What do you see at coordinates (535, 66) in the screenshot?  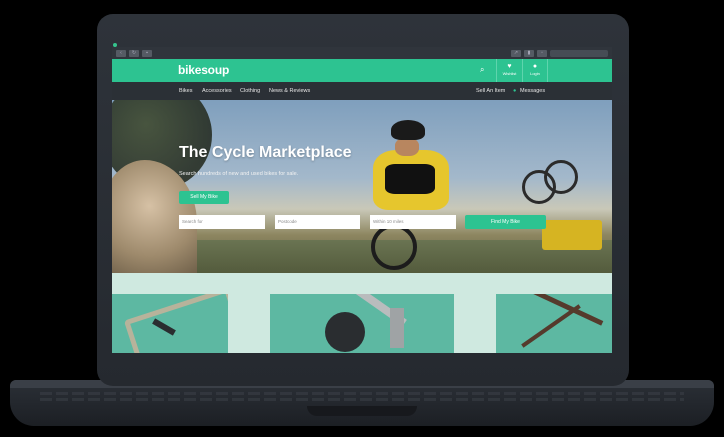 I see `user-icon: ●` at bounding box center [535, 66].